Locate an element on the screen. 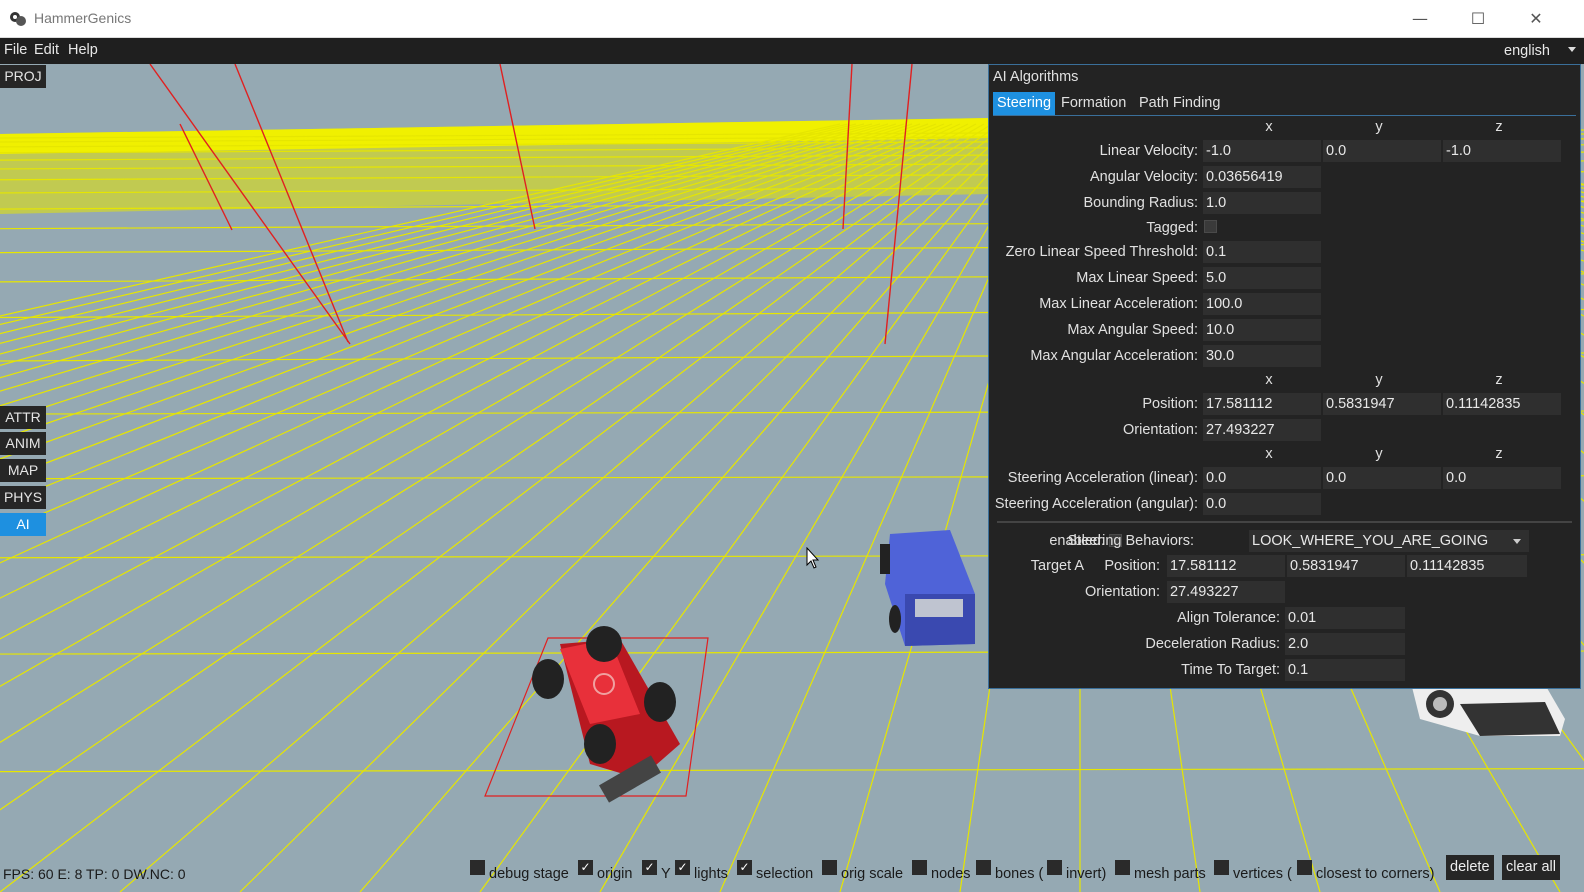 The width and height of the screenshot is (1584, 892). nodes-checkbox is located at coordinates (919, 867).